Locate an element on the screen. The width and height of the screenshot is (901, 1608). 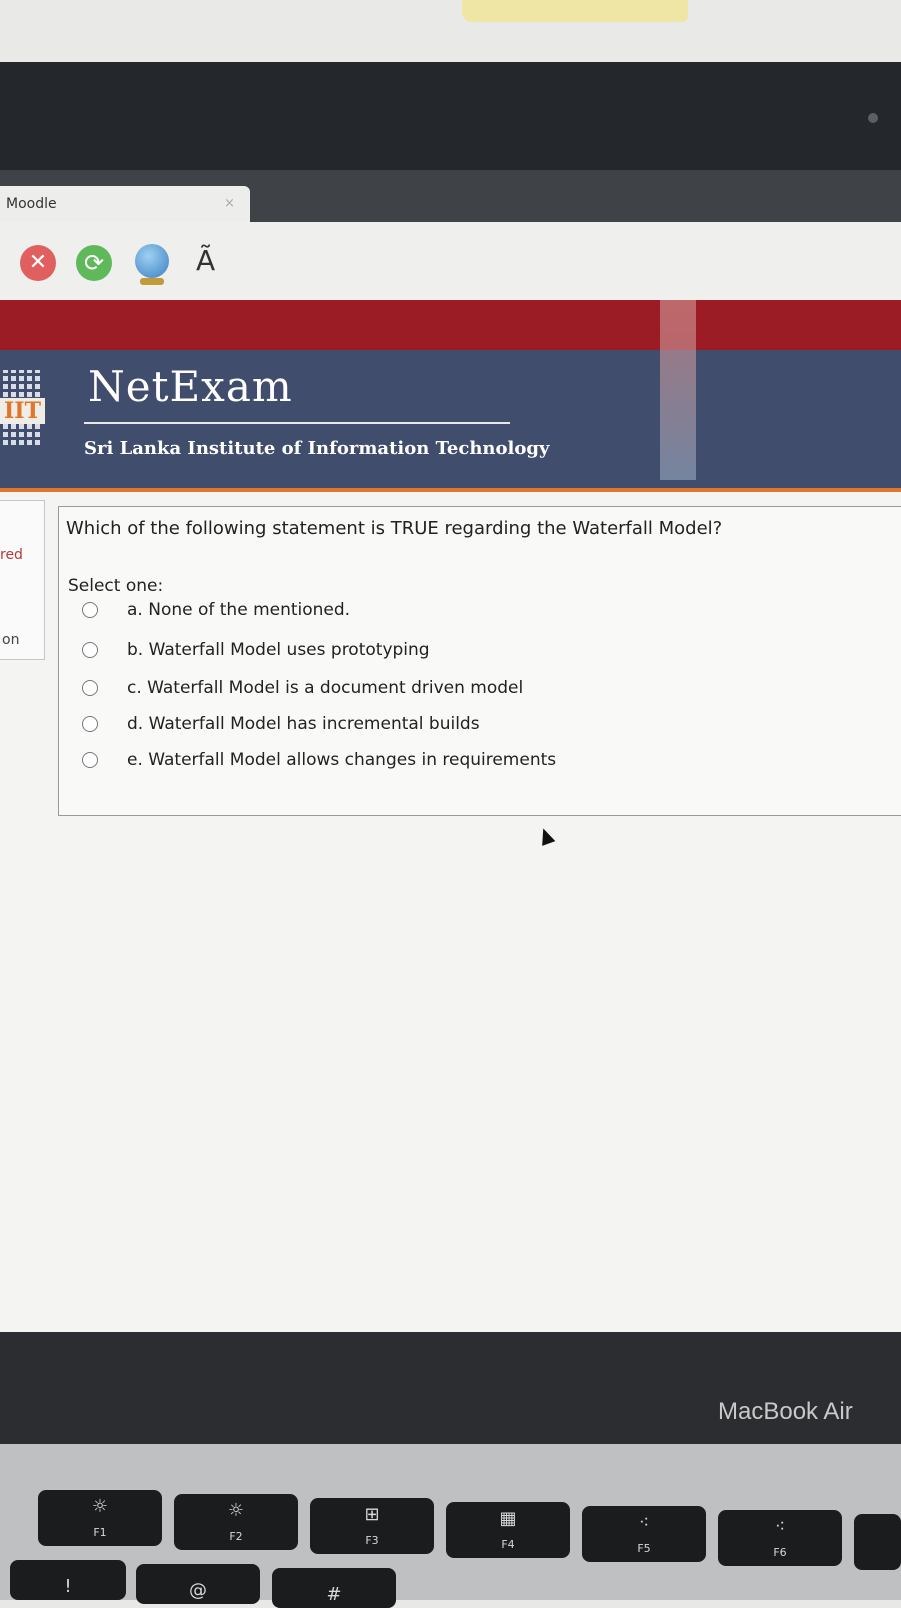
sticky-note is located at coordinates (575, 11).